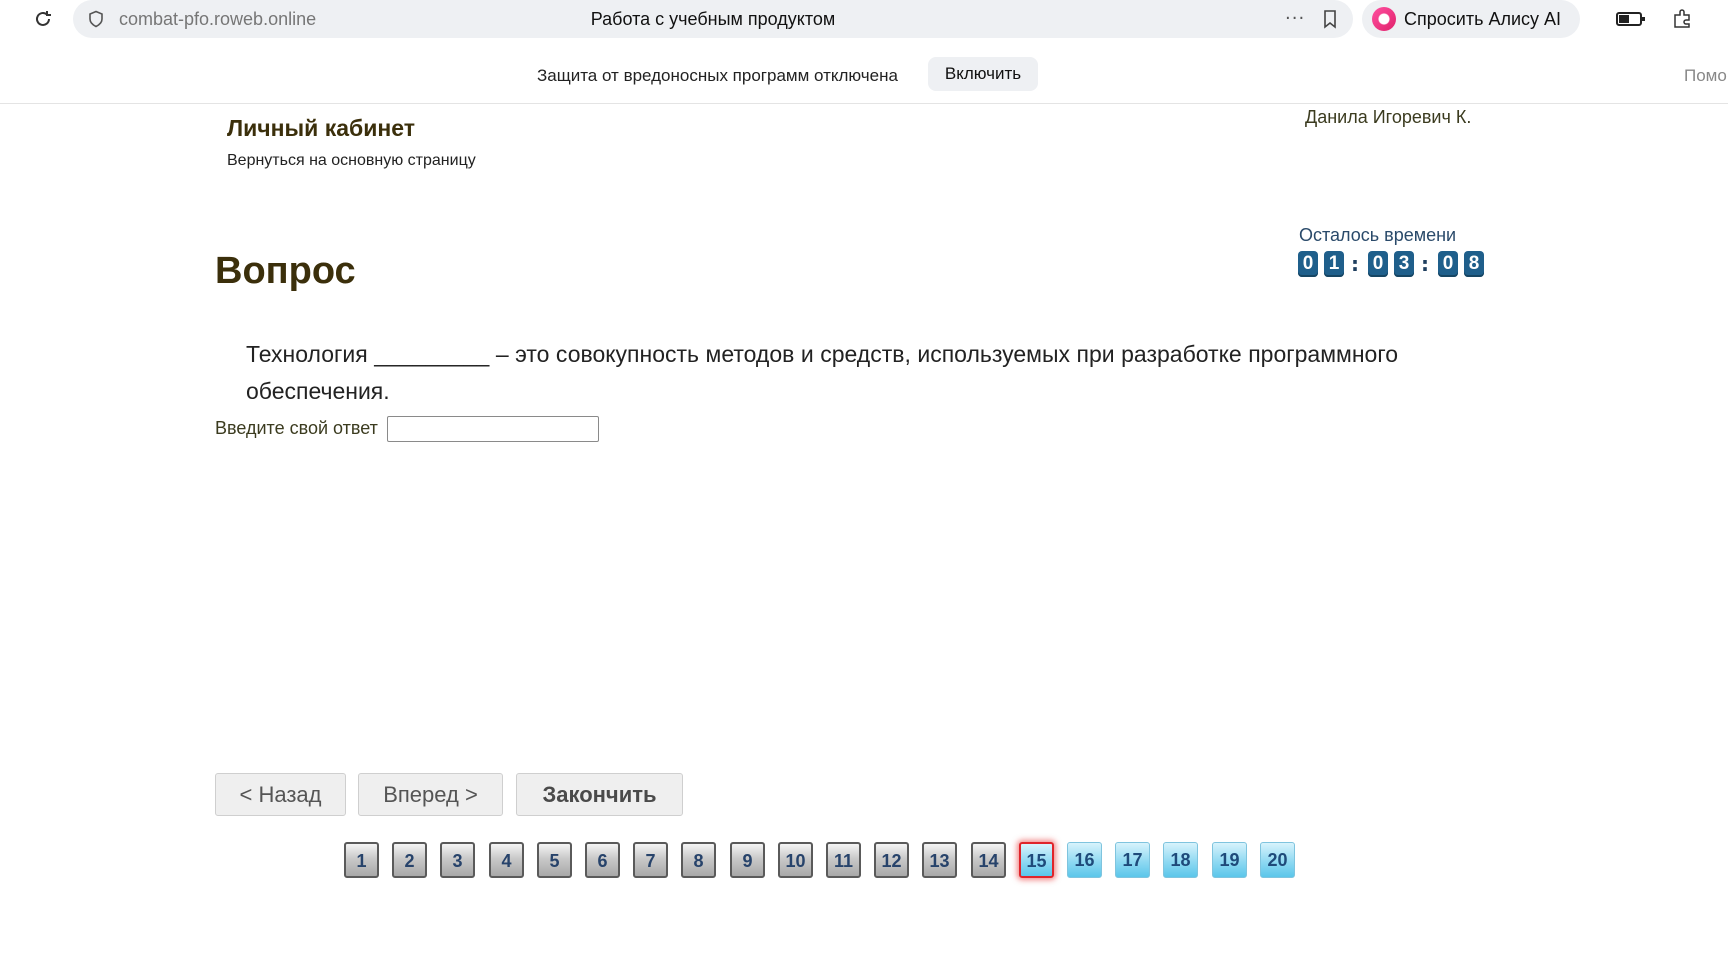  I want to click on page-button-19: 19, so click(1229, 860).